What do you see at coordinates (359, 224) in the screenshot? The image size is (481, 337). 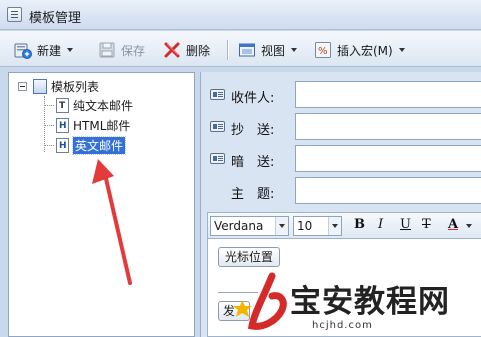 I see `bold-button: B` at bounding box center [359, 224].